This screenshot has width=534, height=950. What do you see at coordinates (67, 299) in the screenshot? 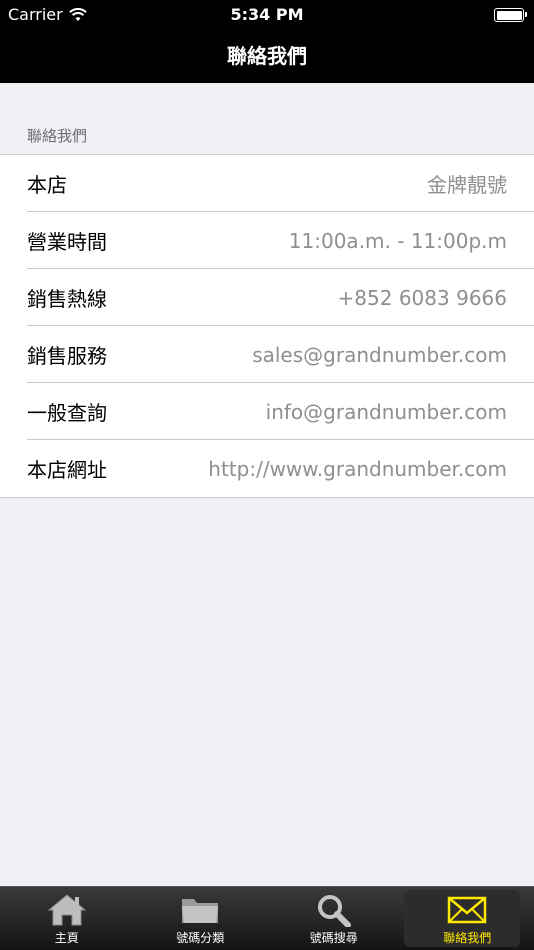
I see `row-label: 銷售熱線` at bounding box center [67, 299].